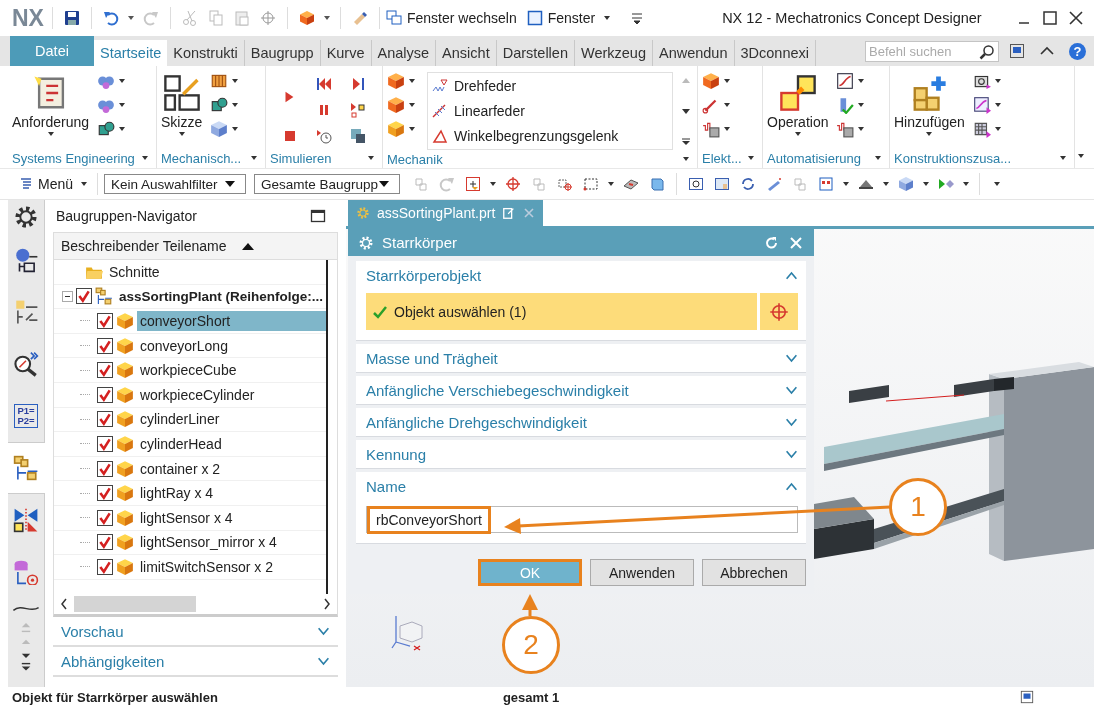  Describe the element at coordinates (561, 311) in the screenshot. I see `selection-row: Objekt auswählen (1)` at that location.